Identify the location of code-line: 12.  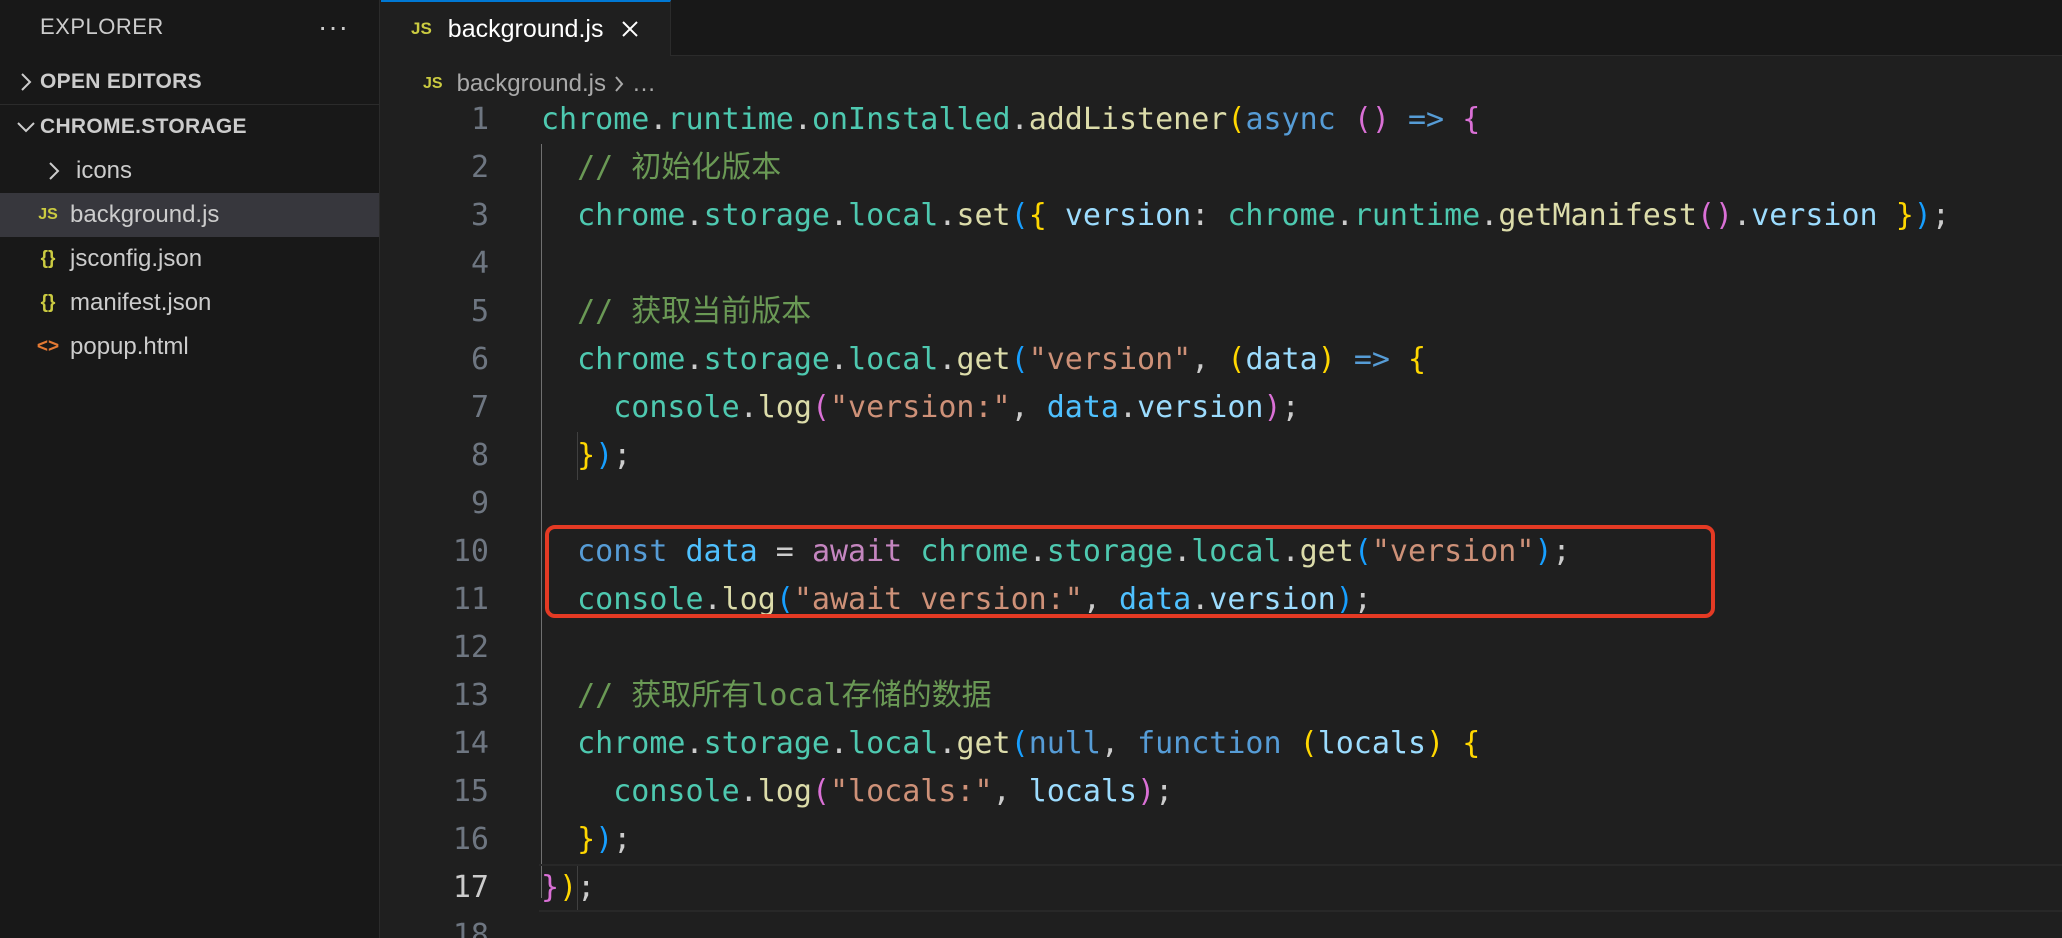
(1221, 648).